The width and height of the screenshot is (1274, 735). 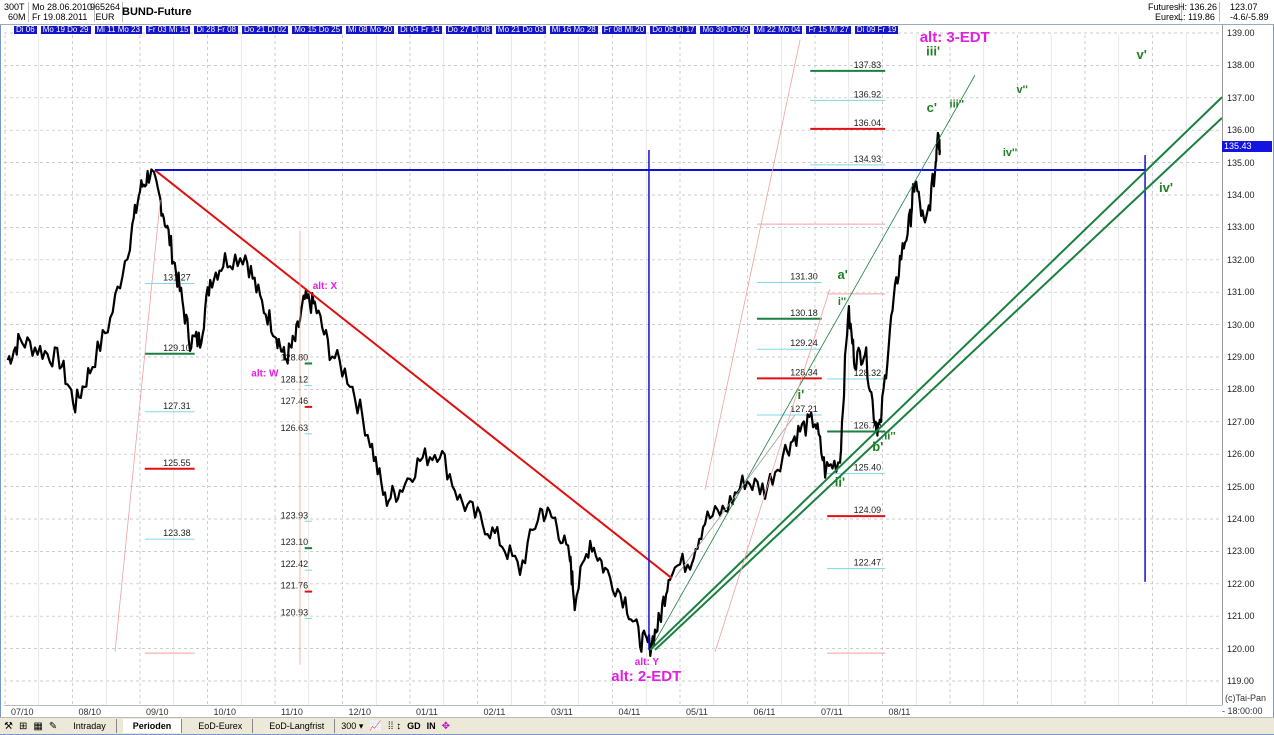 I want to click on fib-level-label: 125.40, so click(x=868, y=468).